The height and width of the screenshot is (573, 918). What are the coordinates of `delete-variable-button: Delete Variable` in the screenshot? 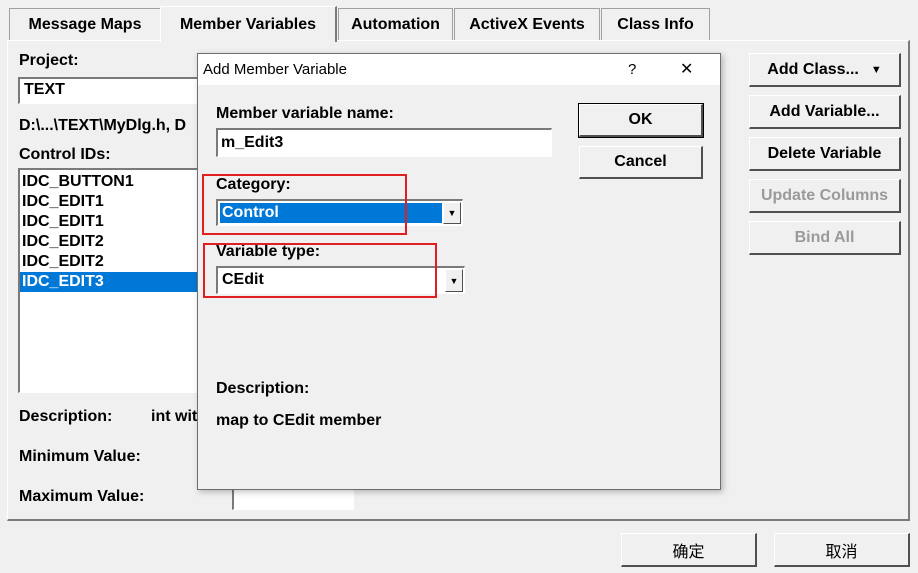 It's located at (825, 154).